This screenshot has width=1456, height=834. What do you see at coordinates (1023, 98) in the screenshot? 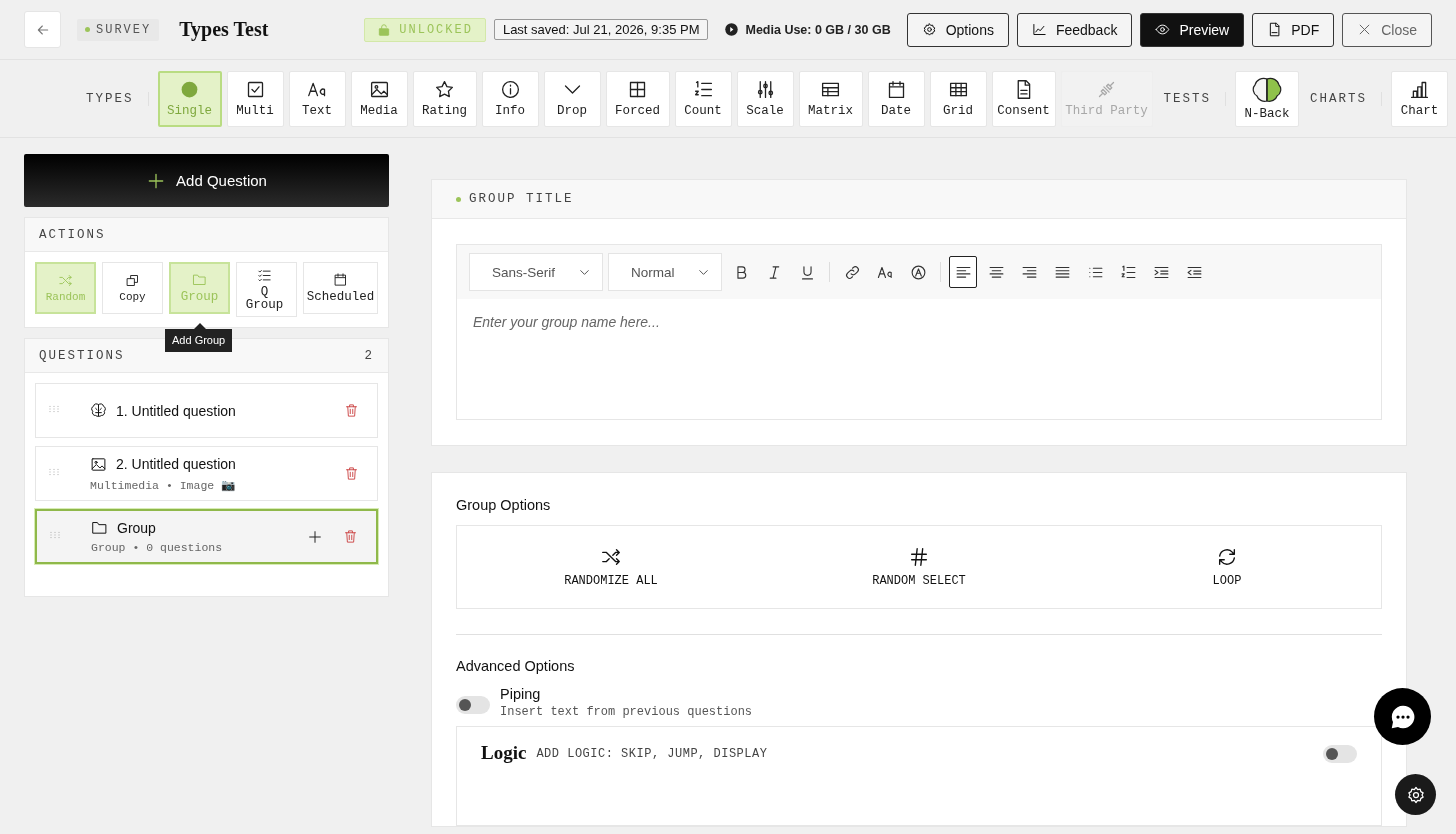
I see `question-type-button: Consent` at bounding box center [1023, 98].